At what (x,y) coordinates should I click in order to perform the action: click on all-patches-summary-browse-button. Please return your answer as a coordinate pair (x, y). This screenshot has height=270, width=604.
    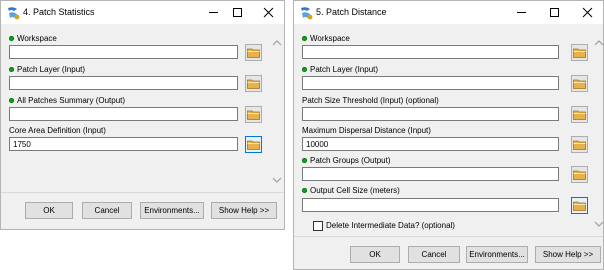
    Looking at the image, I should click on (253, 114).